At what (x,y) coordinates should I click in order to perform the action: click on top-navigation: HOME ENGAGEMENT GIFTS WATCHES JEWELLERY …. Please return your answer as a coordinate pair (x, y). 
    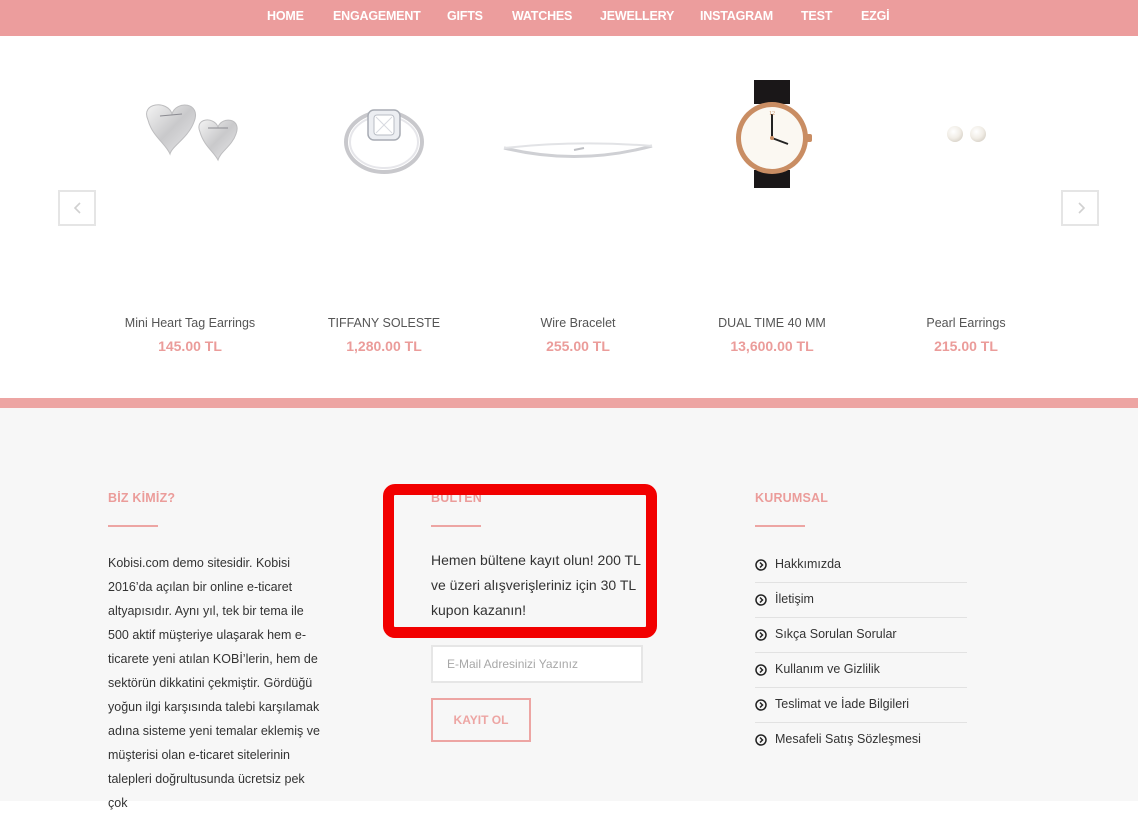
    Looking at the image, I should click on (569, 18).